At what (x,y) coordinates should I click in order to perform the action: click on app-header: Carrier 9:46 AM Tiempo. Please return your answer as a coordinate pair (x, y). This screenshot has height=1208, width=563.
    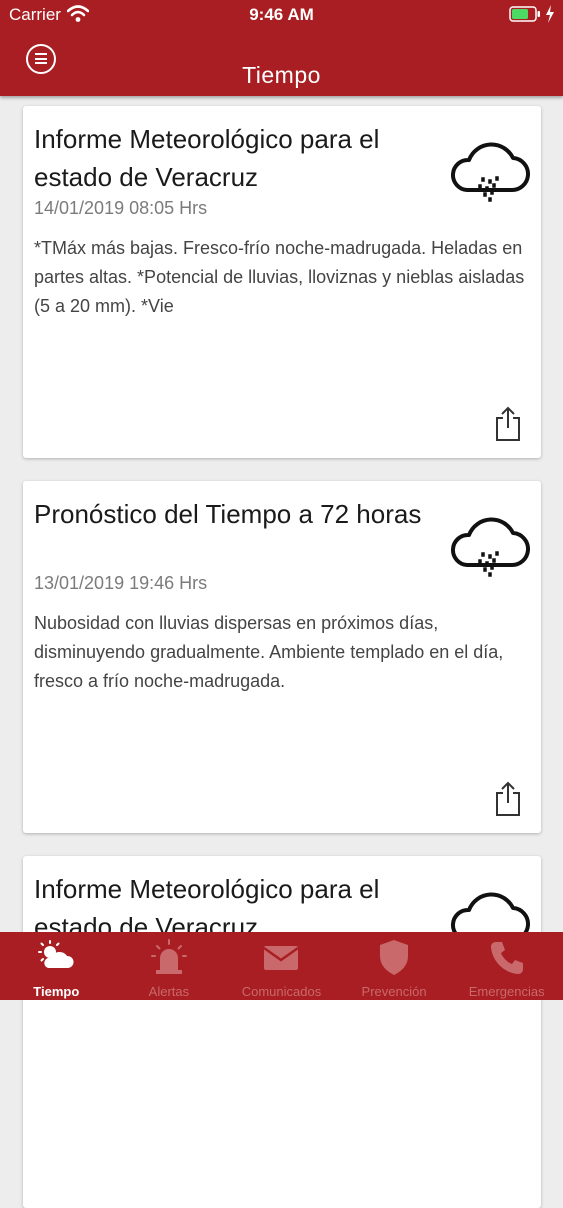
    Looking at the image, I should click on (281, 48).